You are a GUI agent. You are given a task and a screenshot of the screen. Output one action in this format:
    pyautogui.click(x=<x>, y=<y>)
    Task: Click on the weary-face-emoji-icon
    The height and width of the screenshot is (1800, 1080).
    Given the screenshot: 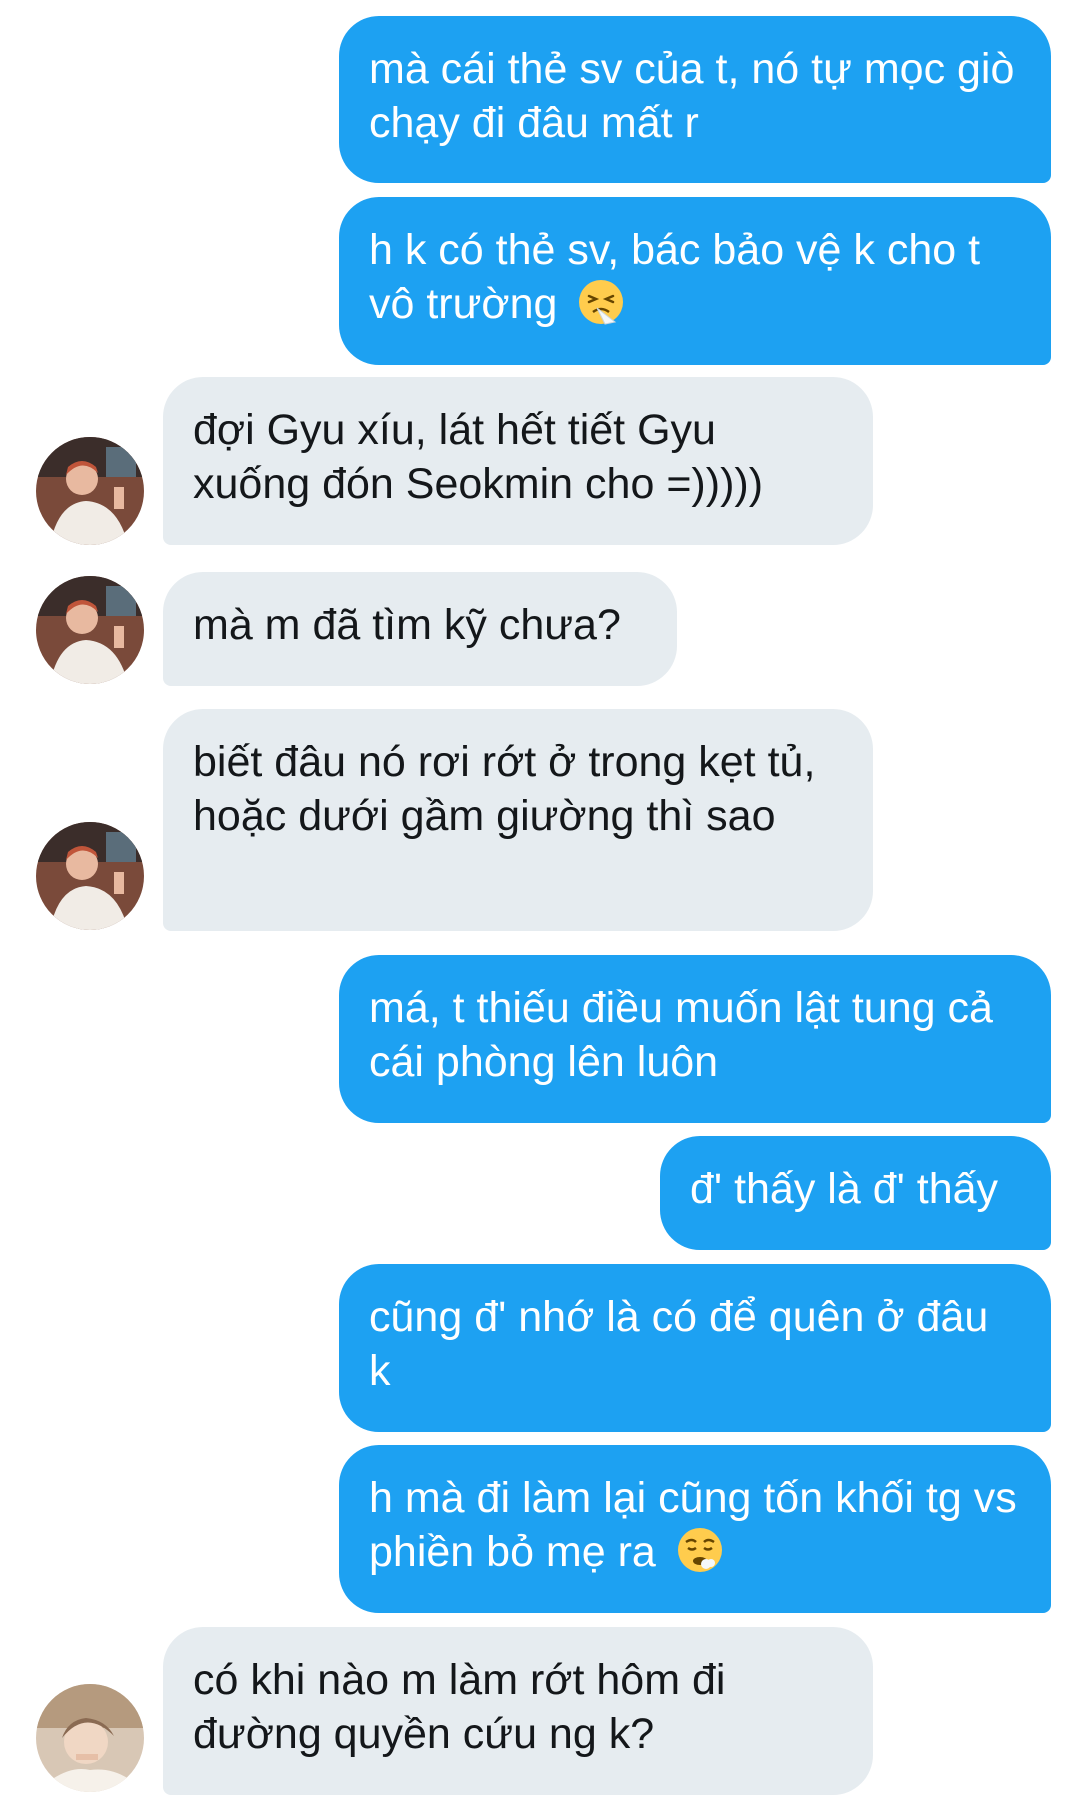 What is the action you would take?
    pyautogui.click(x=700, y=1550)
    